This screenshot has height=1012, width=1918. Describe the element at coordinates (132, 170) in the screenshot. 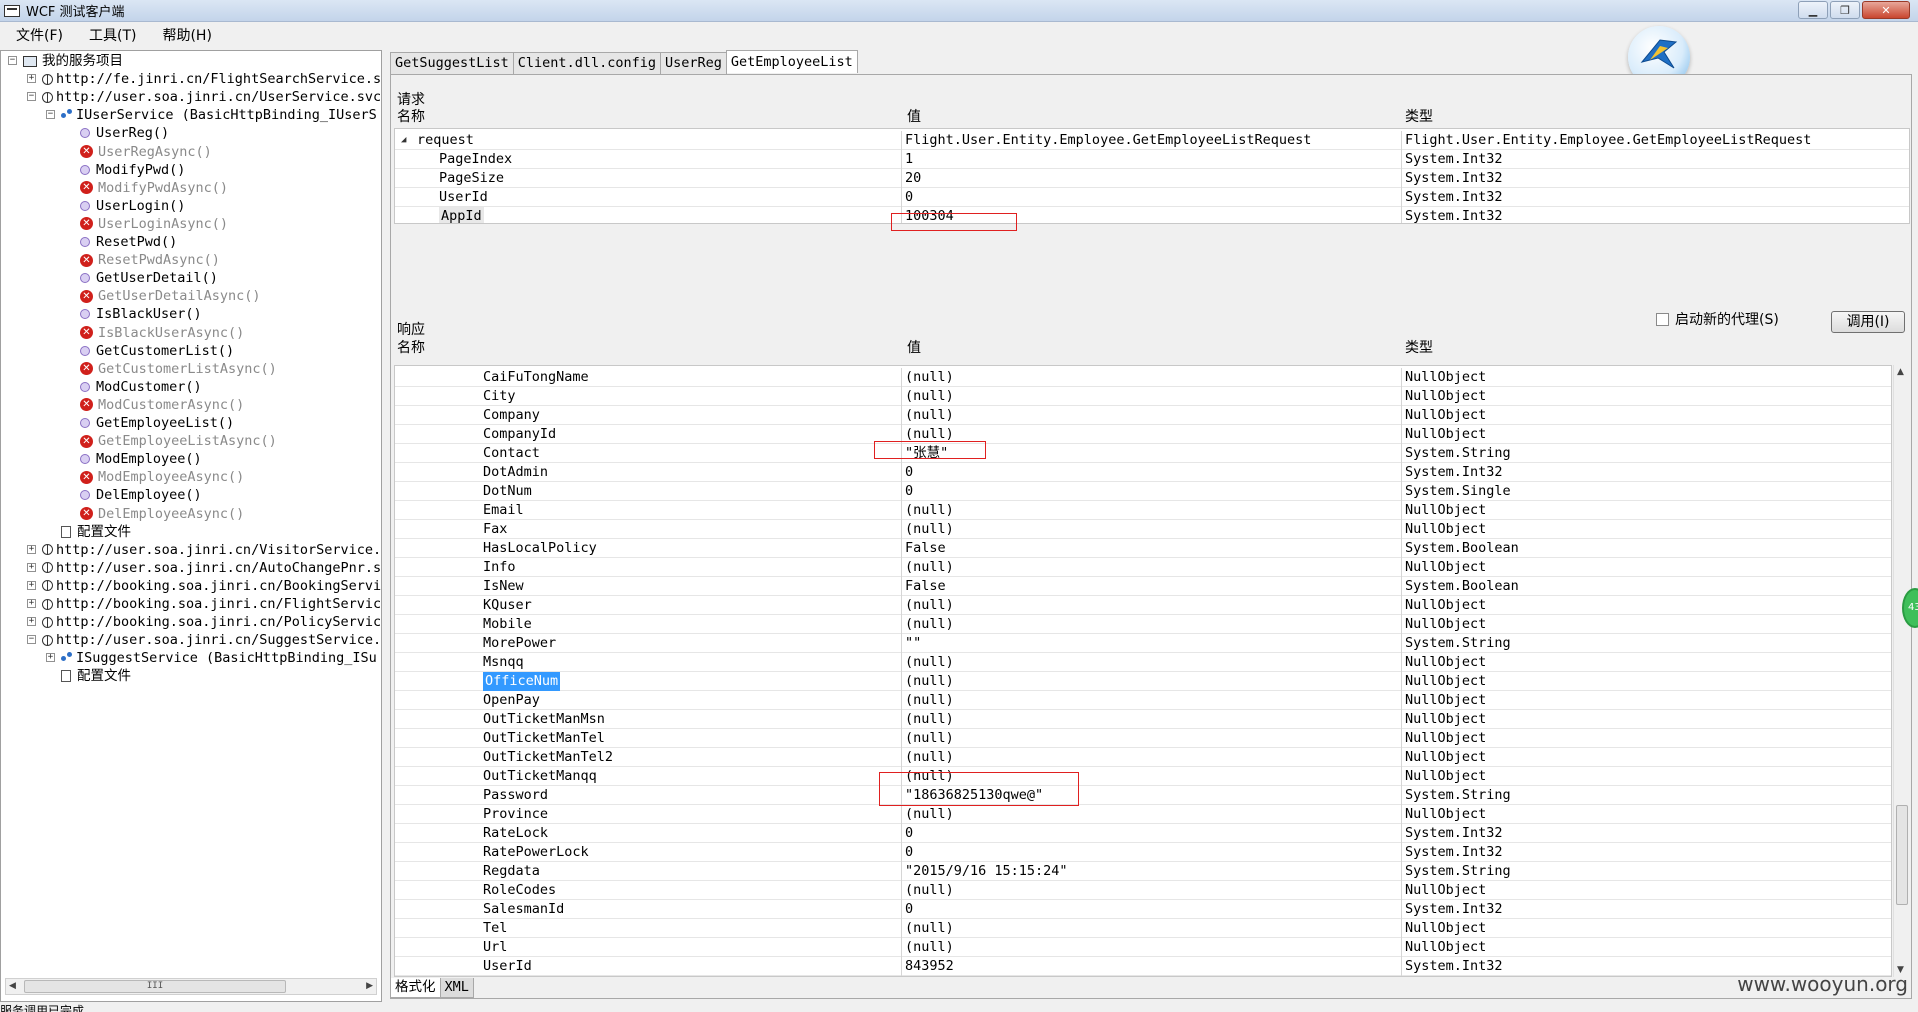

I see `tree-operation-item: ModifyPwd()` at that location.